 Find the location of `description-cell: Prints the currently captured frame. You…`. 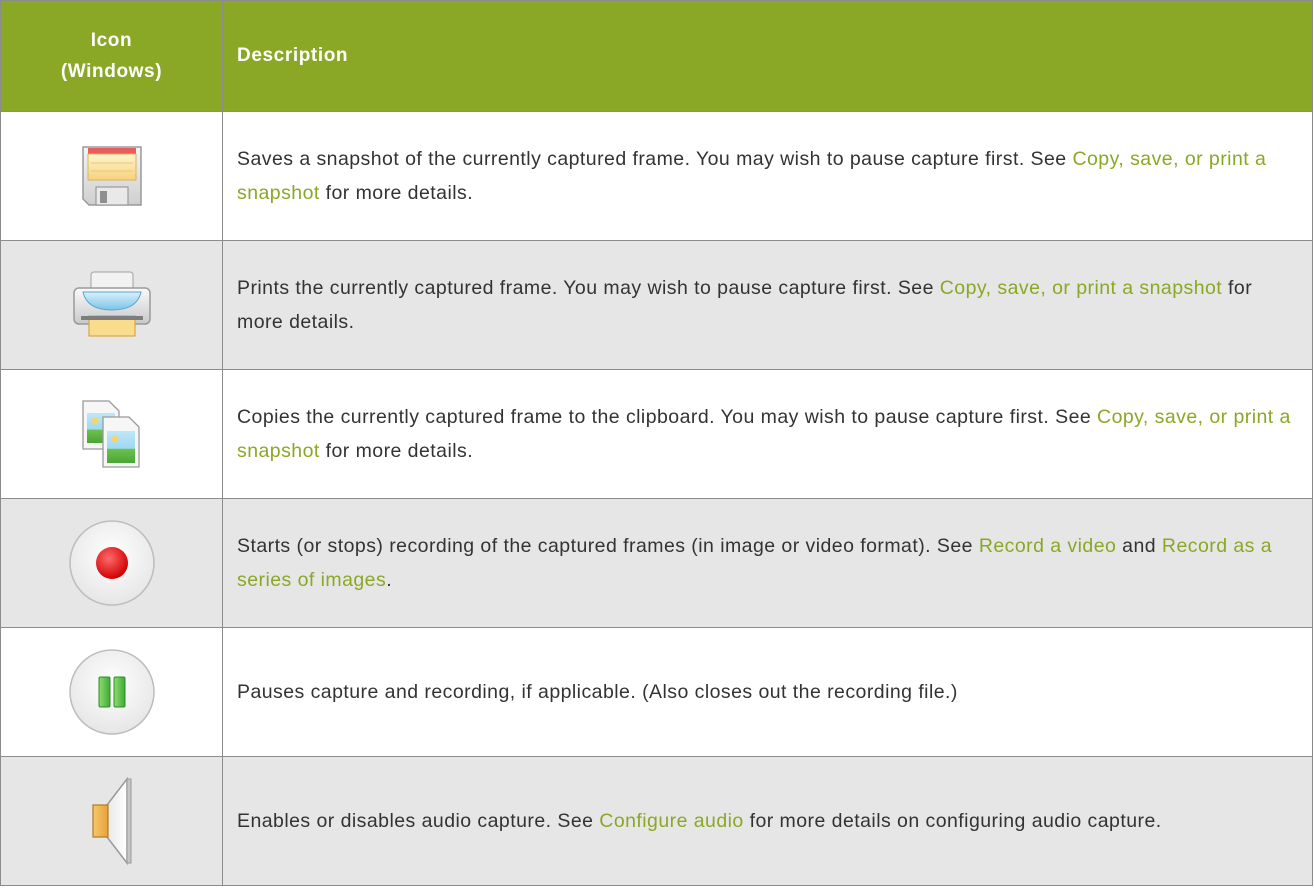

description-cell: Prints the currently captured frame. You… is located at coordinates (767, 305).